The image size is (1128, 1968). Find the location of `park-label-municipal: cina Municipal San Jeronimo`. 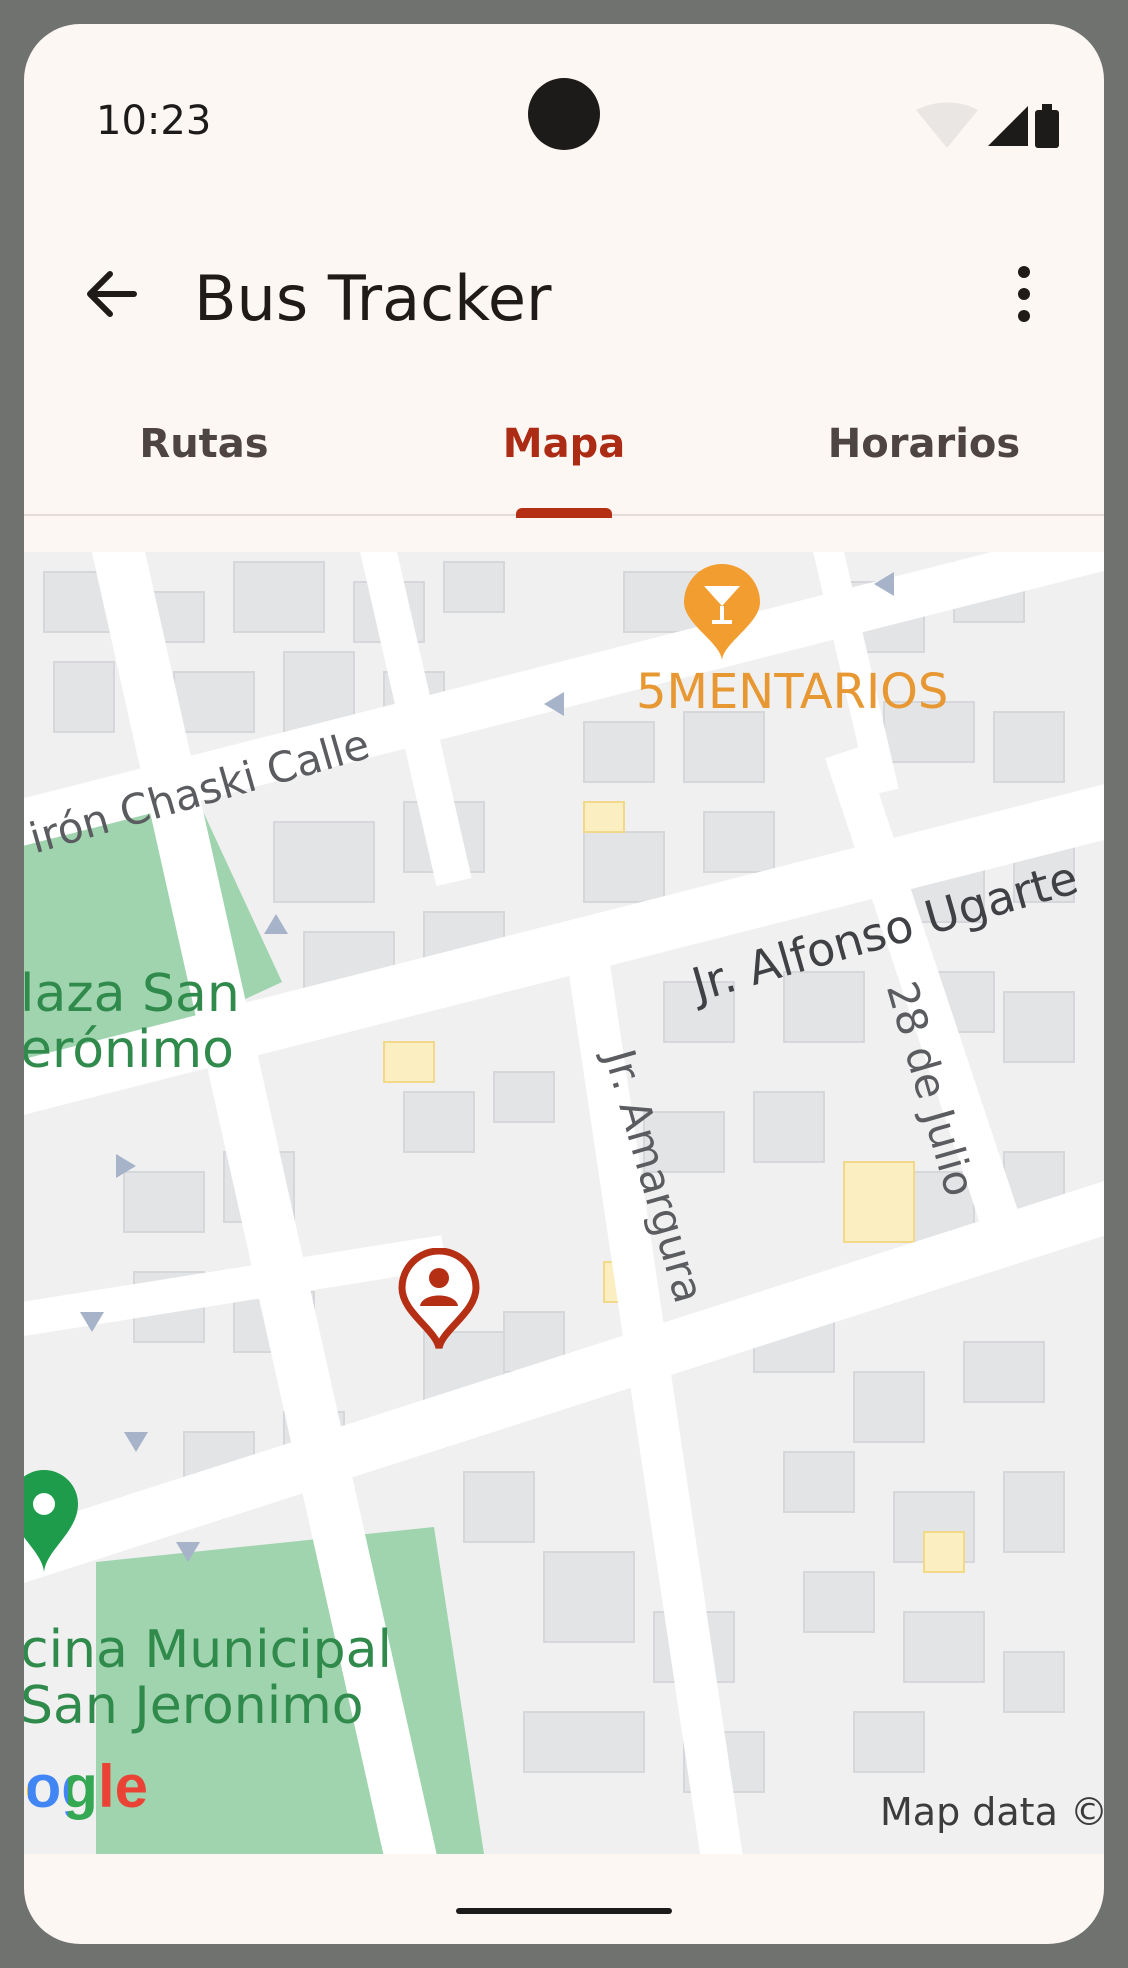

park-label-municipal: cina Municipal San Jeronimo is located at coordinates (208, 1678).